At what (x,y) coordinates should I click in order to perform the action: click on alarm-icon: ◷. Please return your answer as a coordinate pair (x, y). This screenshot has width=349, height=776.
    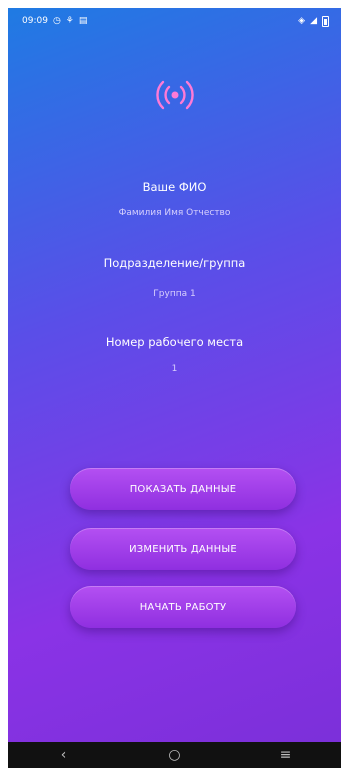
    Looking at the image, I should click on (56, 20).